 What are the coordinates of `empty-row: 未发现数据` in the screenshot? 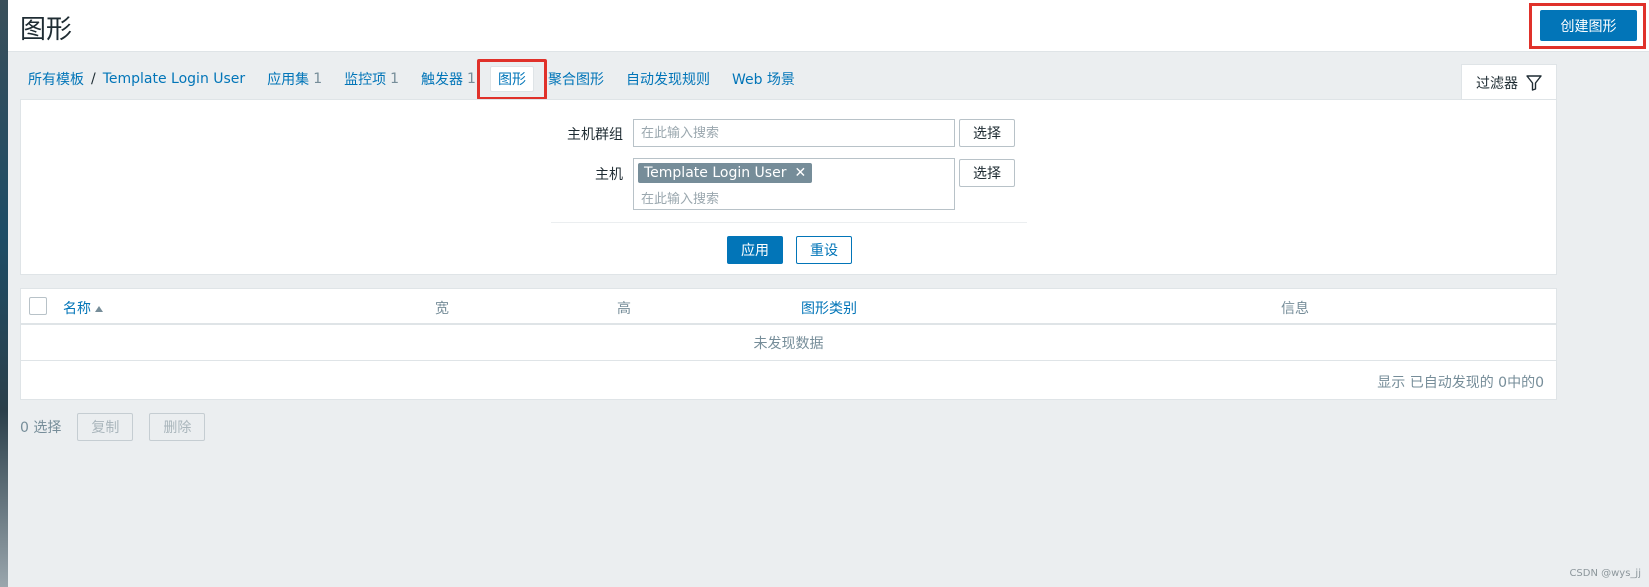 It's located at (788, 343).